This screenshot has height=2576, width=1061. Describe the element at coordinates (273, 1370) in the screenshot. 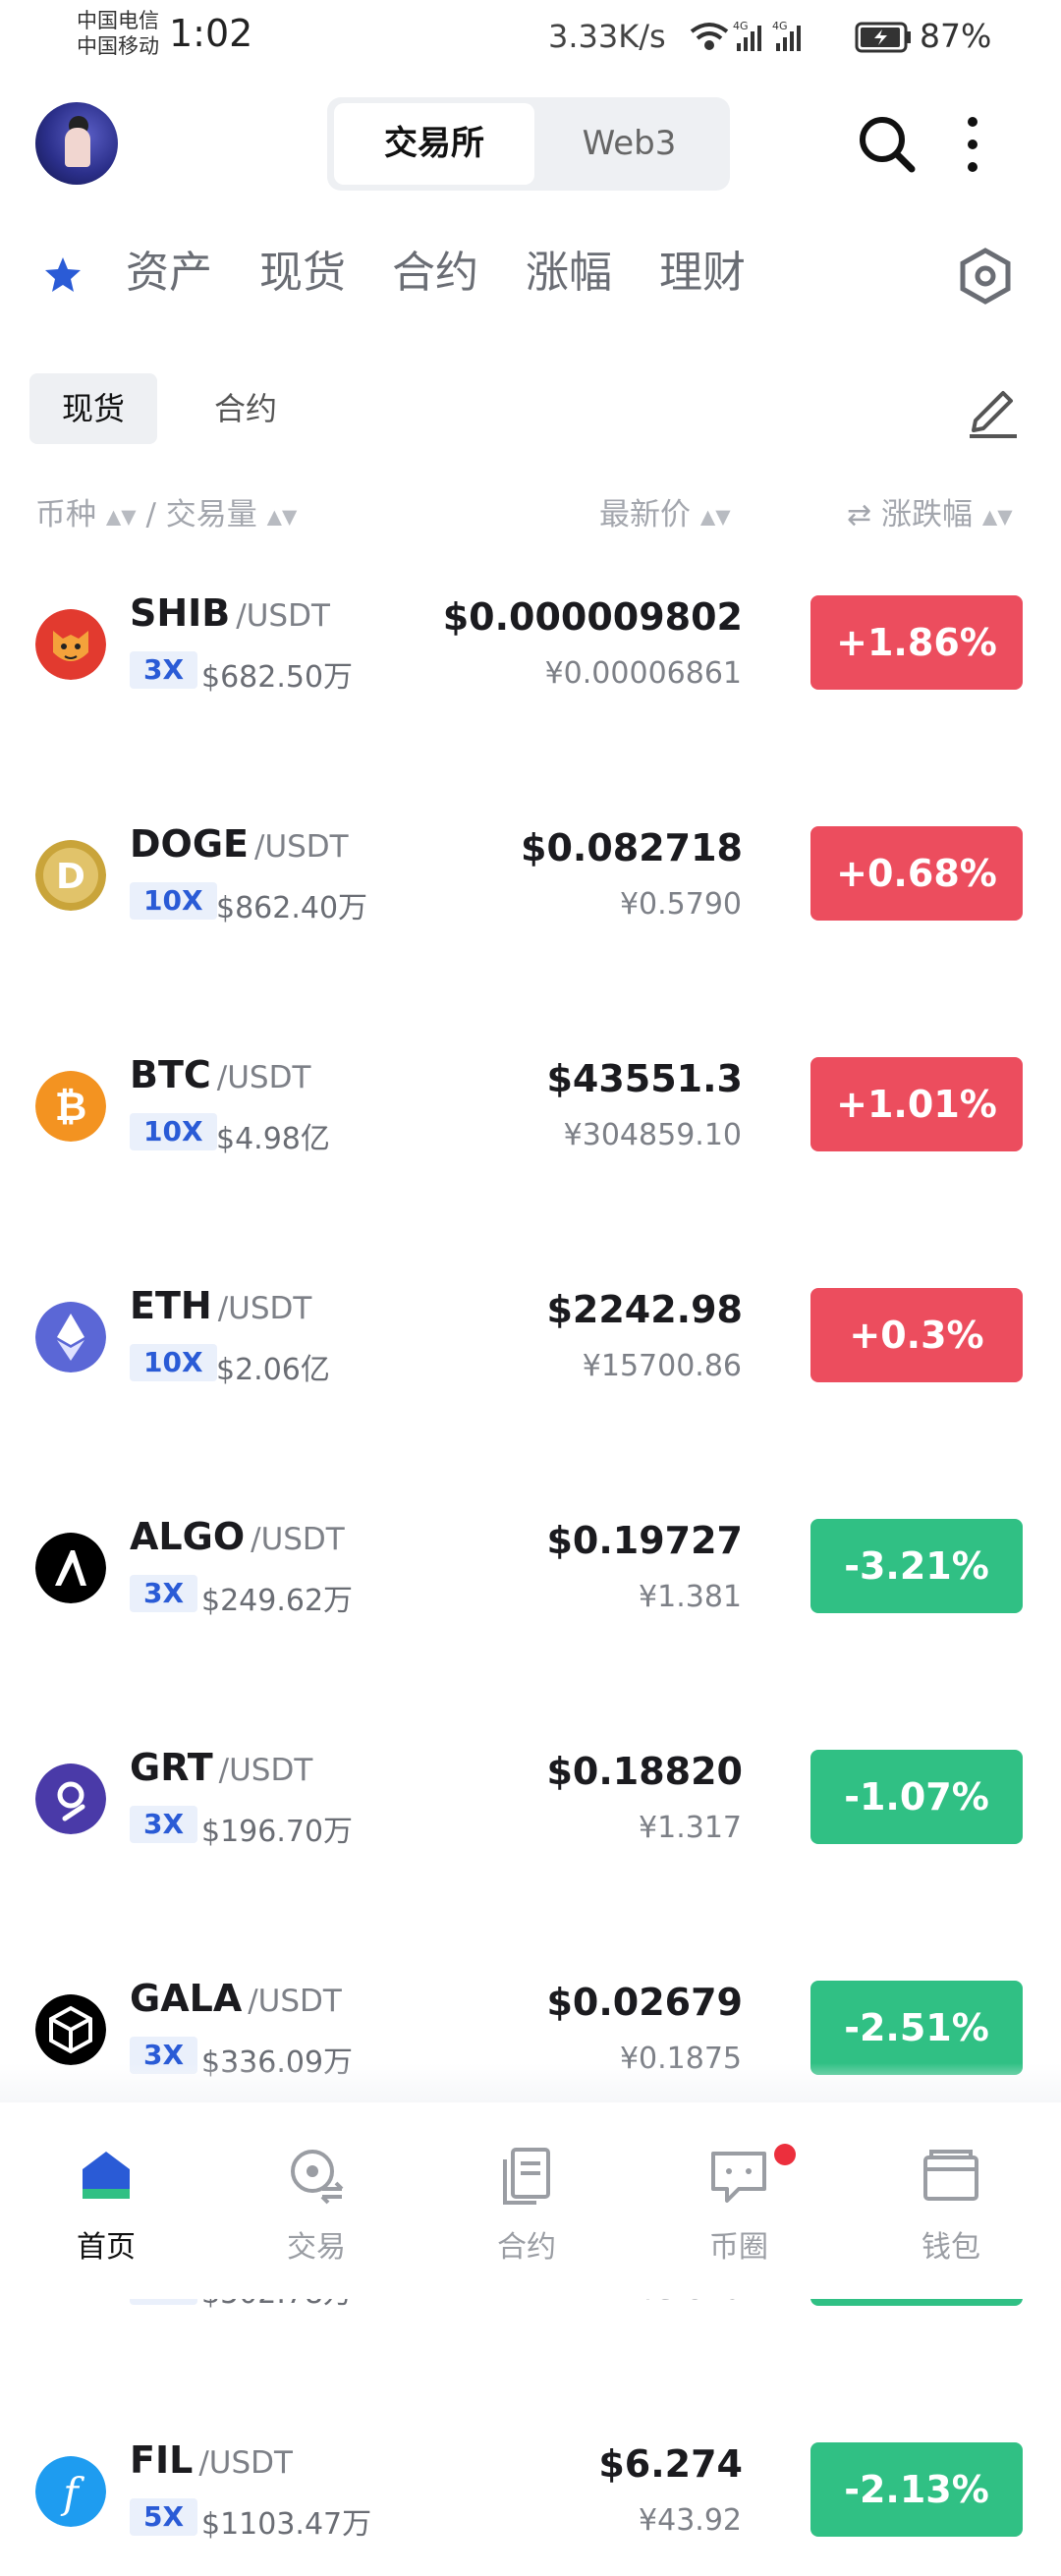

I see `volume-24h: $2.06亿` at that location.